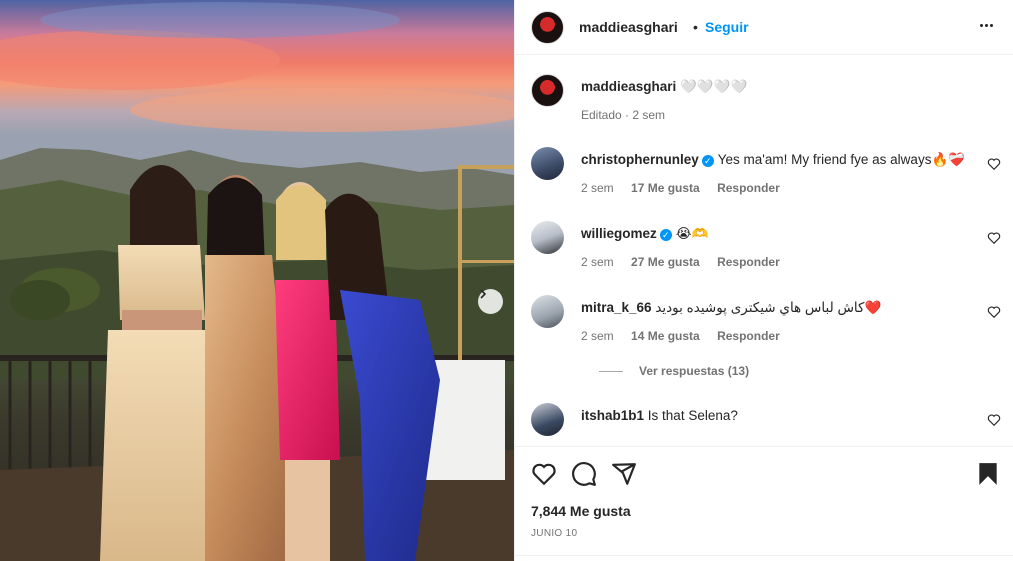  What do you see at coordinates (611, 372) in the screenshot?
I see `replies-divider` at bounding box center [611, 372].